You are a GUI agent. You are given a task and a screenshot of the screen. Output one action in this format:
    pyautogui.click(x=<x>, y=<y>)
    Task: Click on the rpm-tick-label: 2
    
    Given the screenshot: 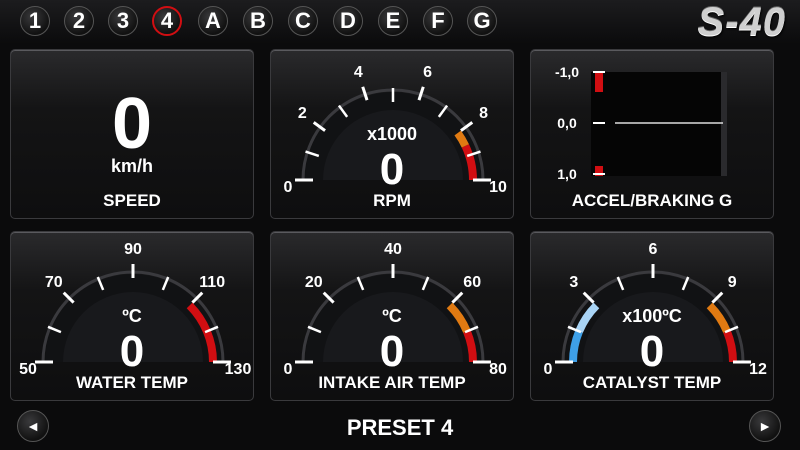 What is the action you would take?
    pyautogui.click(x=302, y=114)
    